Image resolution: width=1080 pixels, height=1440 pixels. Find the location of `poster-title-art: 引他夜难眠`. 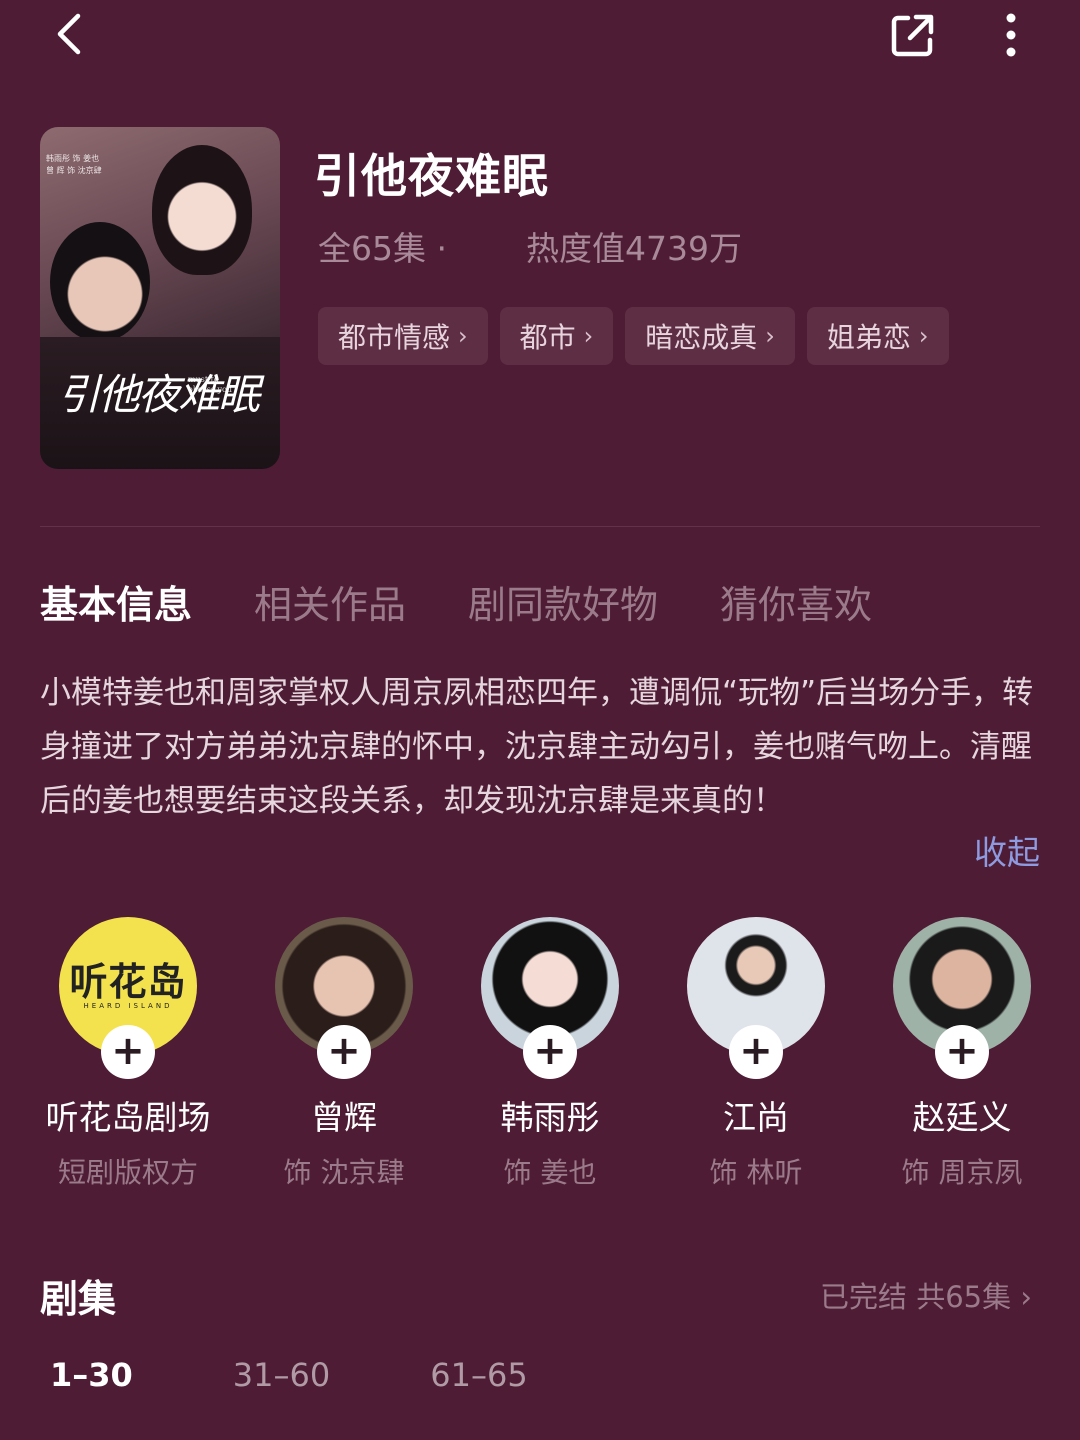

poster-title-art: 引他夜难眠 is located at coordinates (159, 394).